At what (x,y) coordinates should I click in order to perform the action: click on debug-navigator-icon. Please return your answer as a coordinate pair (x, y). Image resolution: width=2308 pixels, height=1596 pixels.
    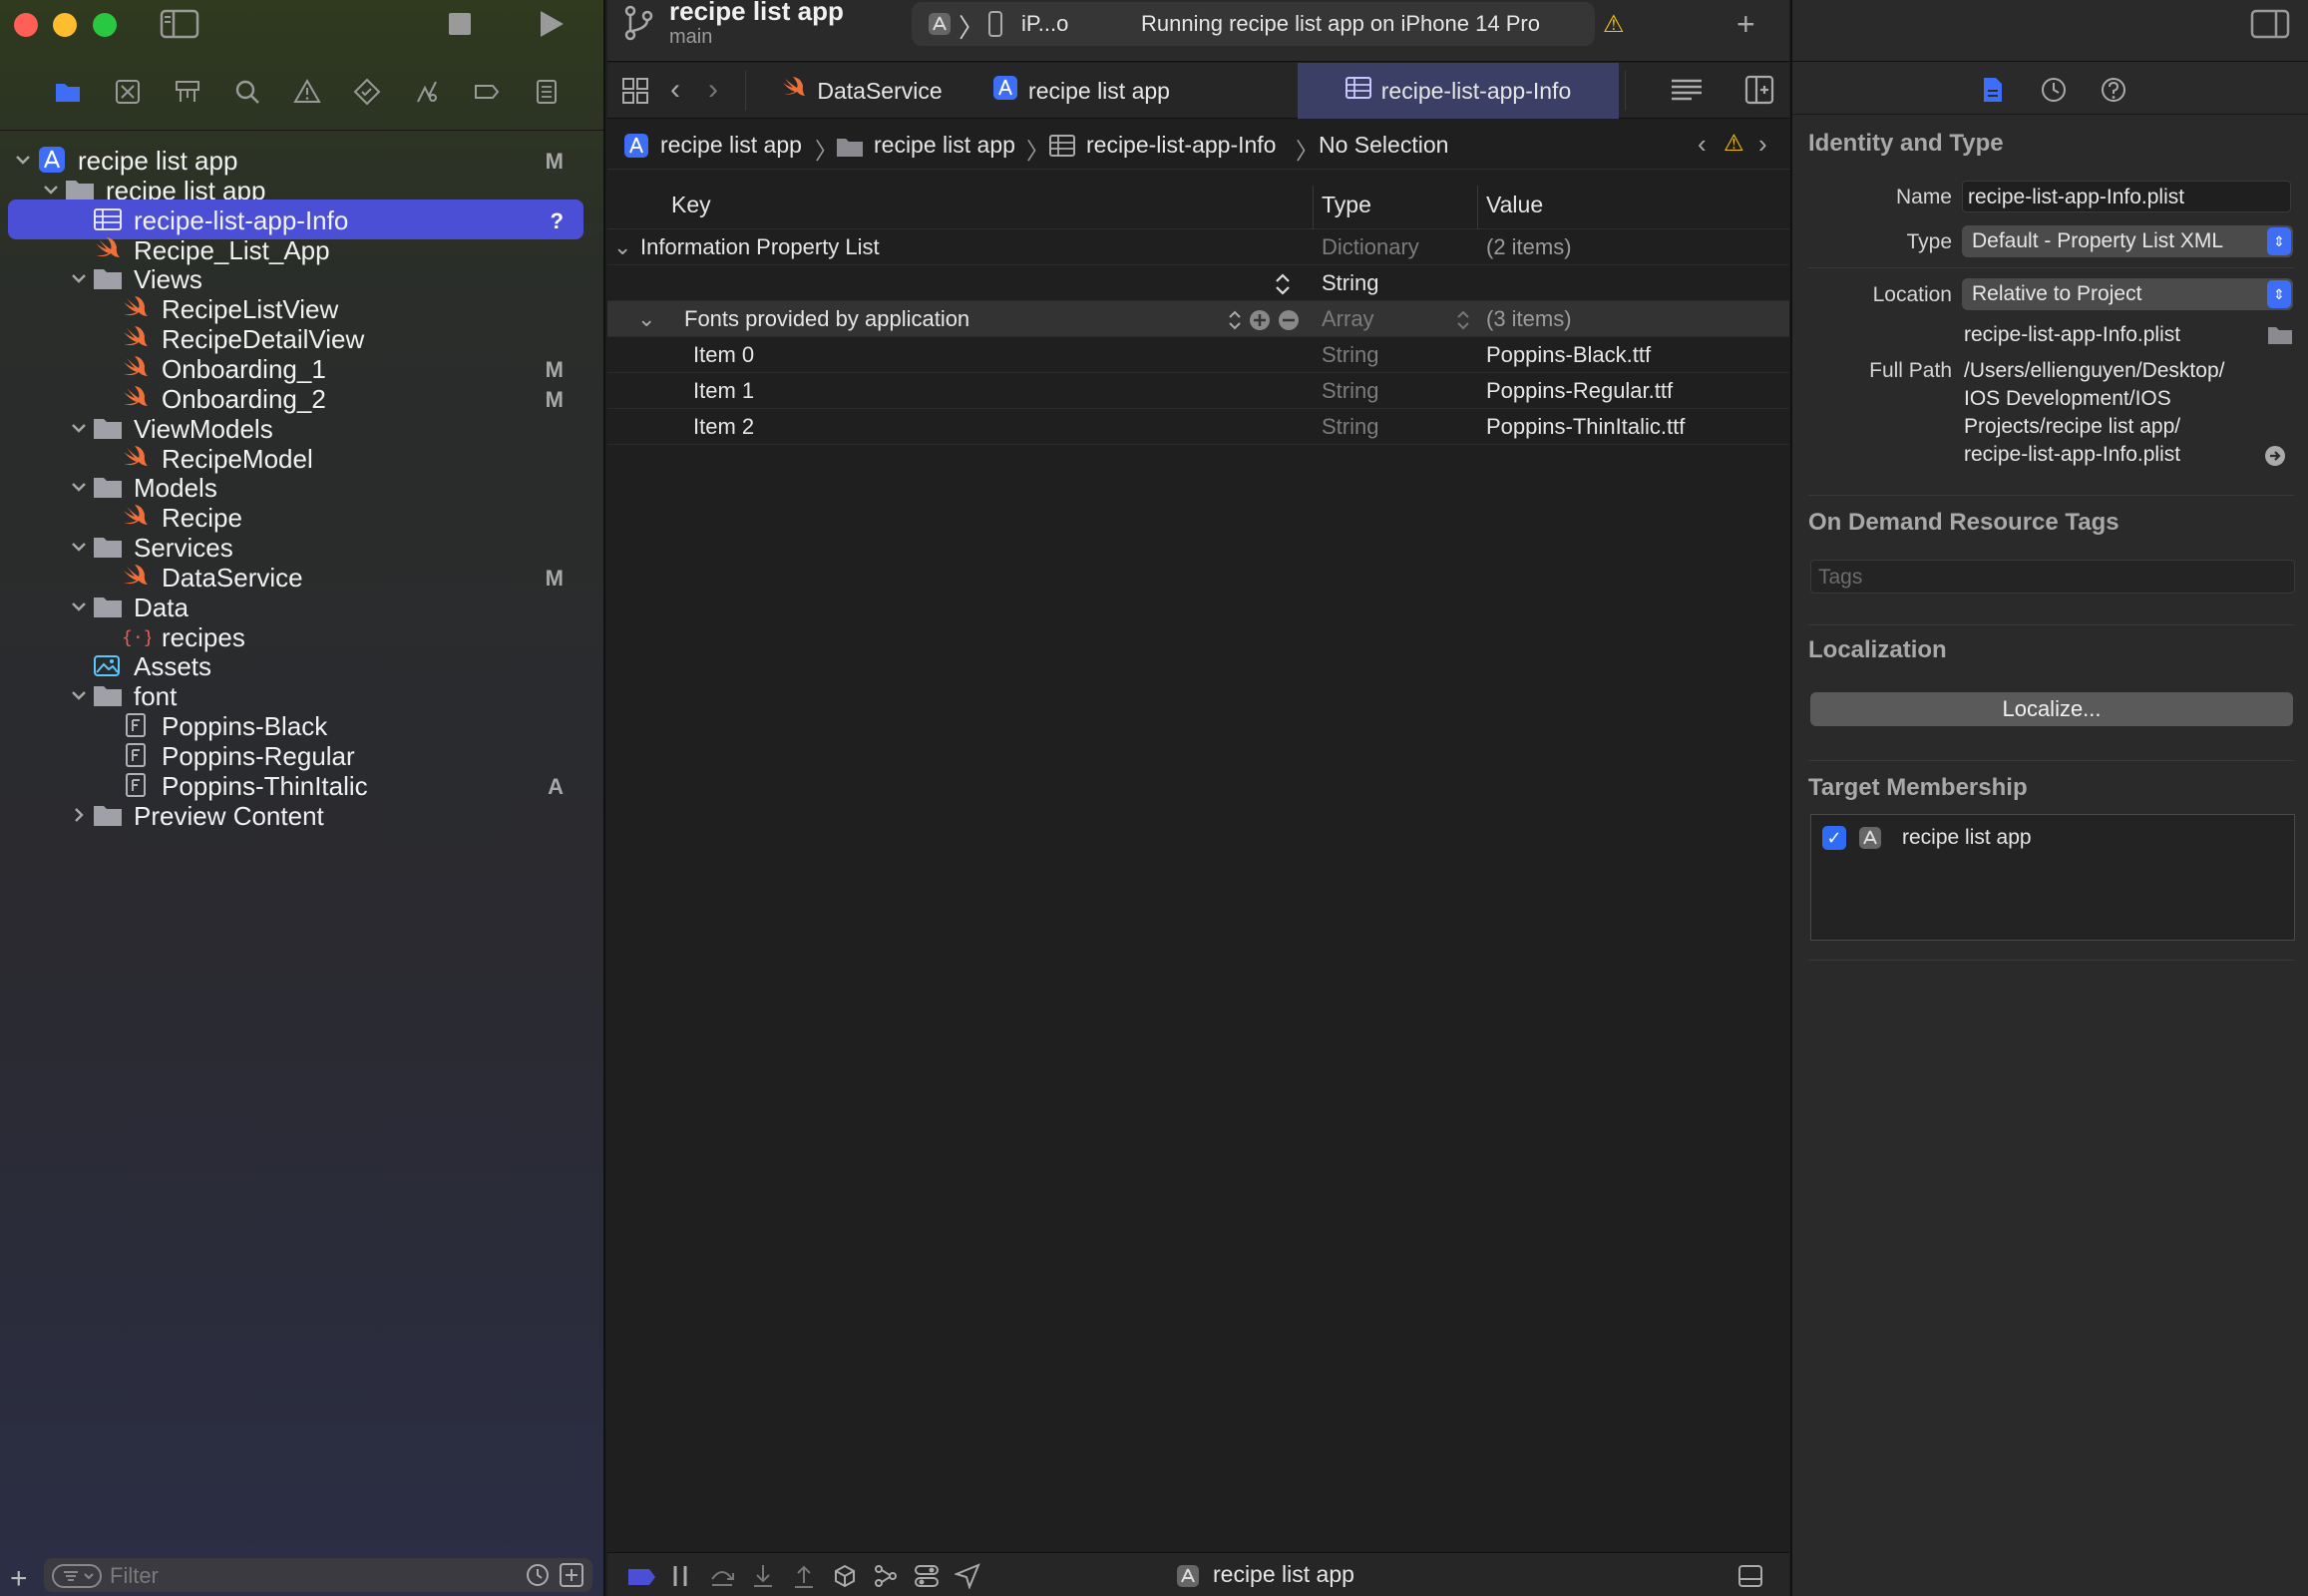
    Looking at the image, I should click on (427, 92).